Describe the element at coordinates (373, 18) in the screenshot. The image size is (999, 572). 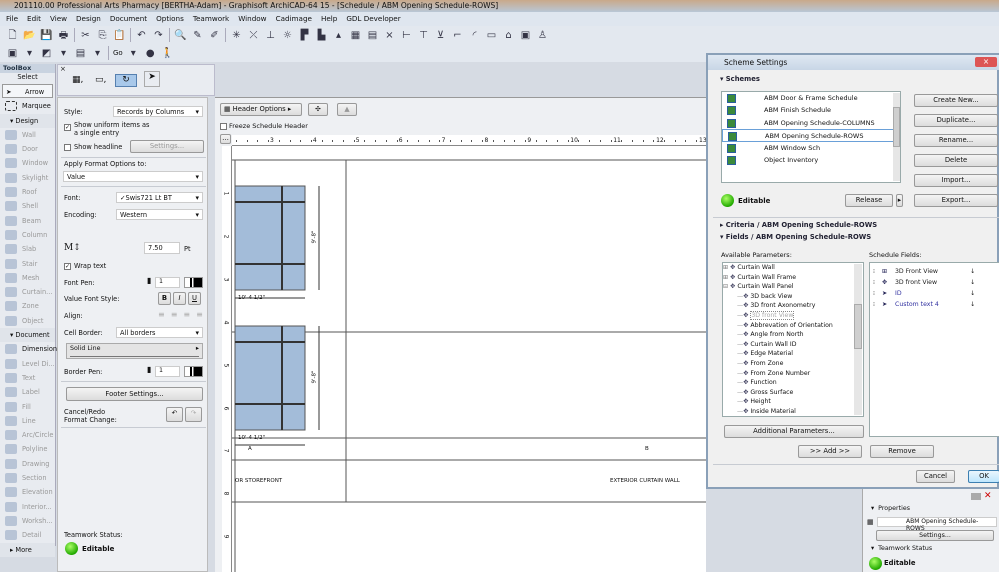
I see `menu-gdl-developer: GDL Developer` at that location.